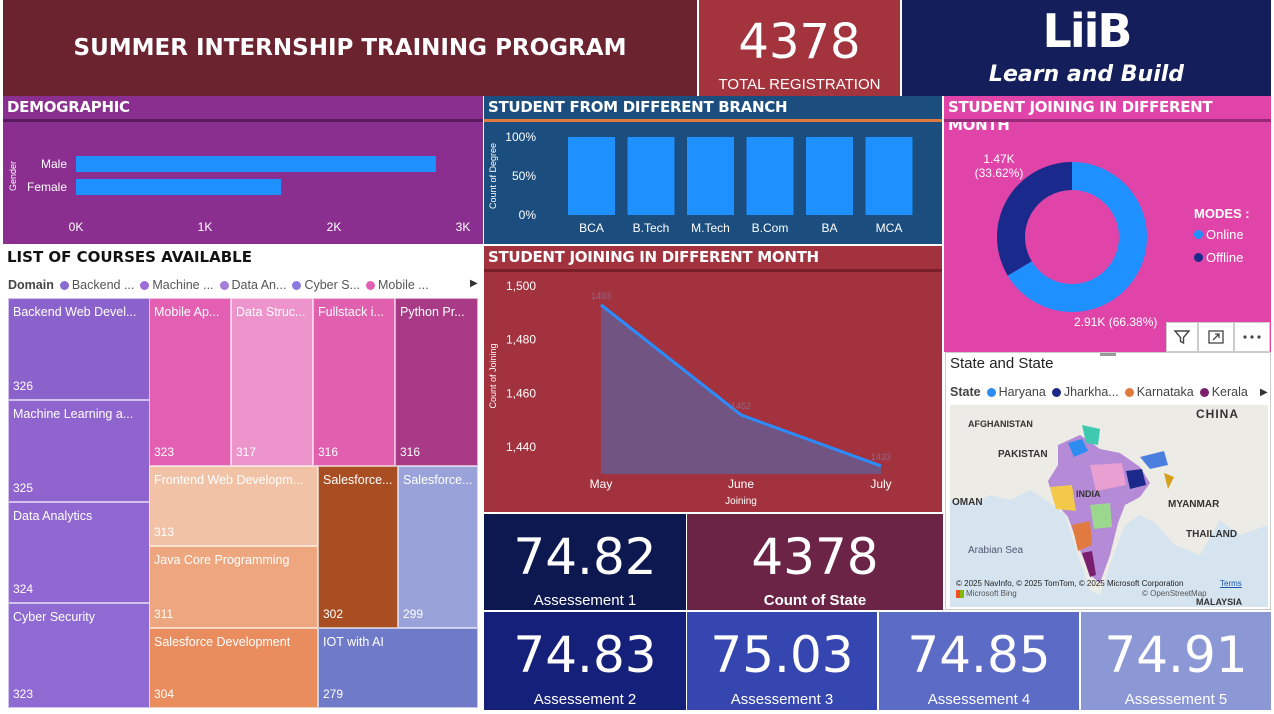 Image resolution: width=1274 pixels, height=714 pixels. What do you see at coordinates (1231, 583) in the screenshot?
I see `map-terms-link: Terms` at bounding box center [1231, 583].